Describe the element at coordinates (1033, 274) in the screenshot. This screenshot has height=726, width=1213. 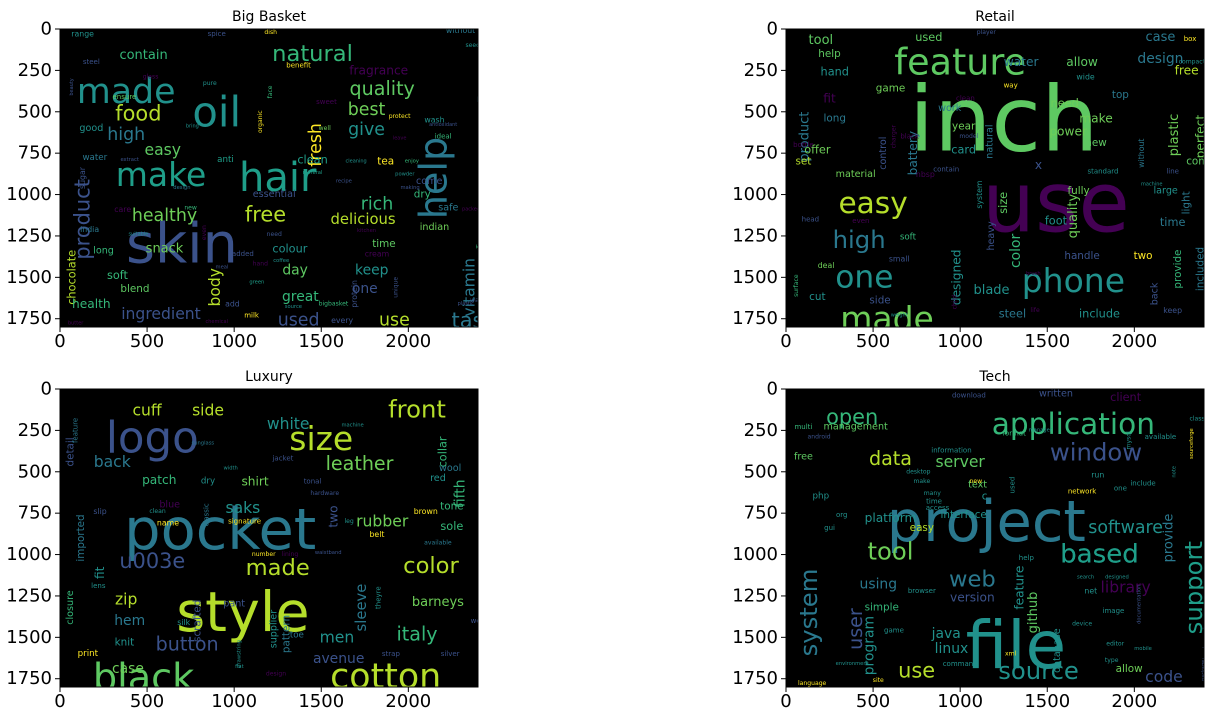
I see `word: brush` at that location.